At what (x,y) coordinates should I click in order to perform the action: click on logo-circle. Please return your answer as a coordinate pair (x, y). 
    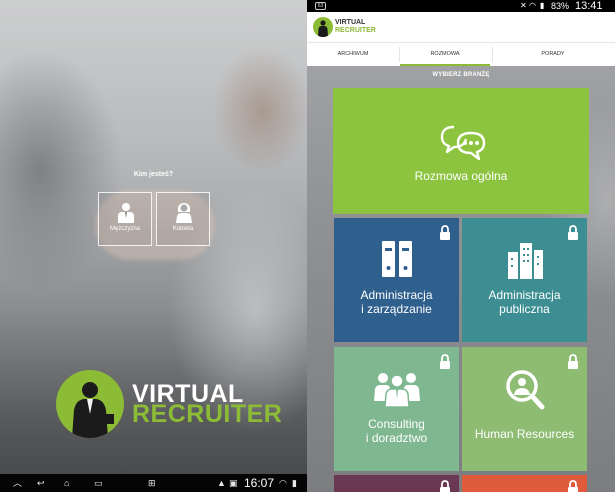
    Looking at the image, I should click on (90, 404).